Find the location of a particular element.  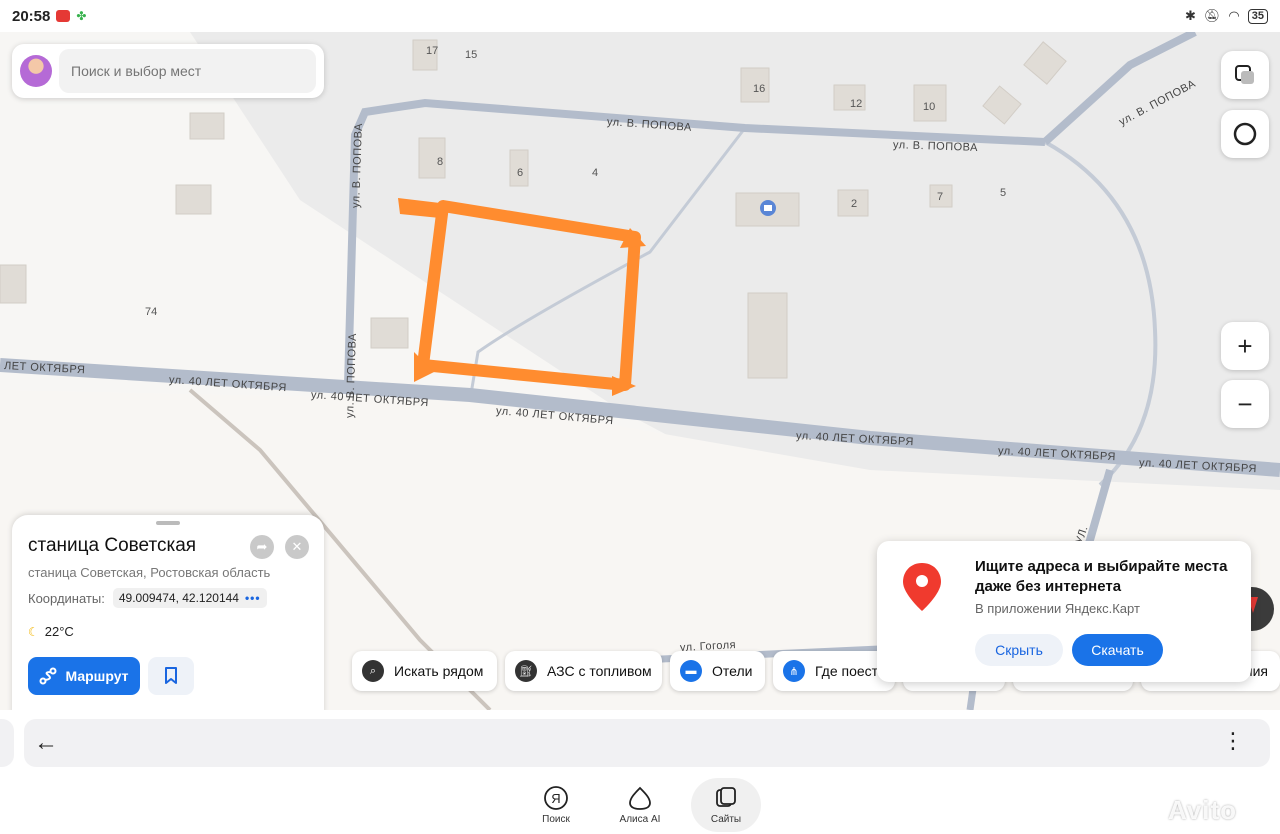

promo-subtitle: В приложении Яндекс.Карт is located at coordinates (1057, 608).